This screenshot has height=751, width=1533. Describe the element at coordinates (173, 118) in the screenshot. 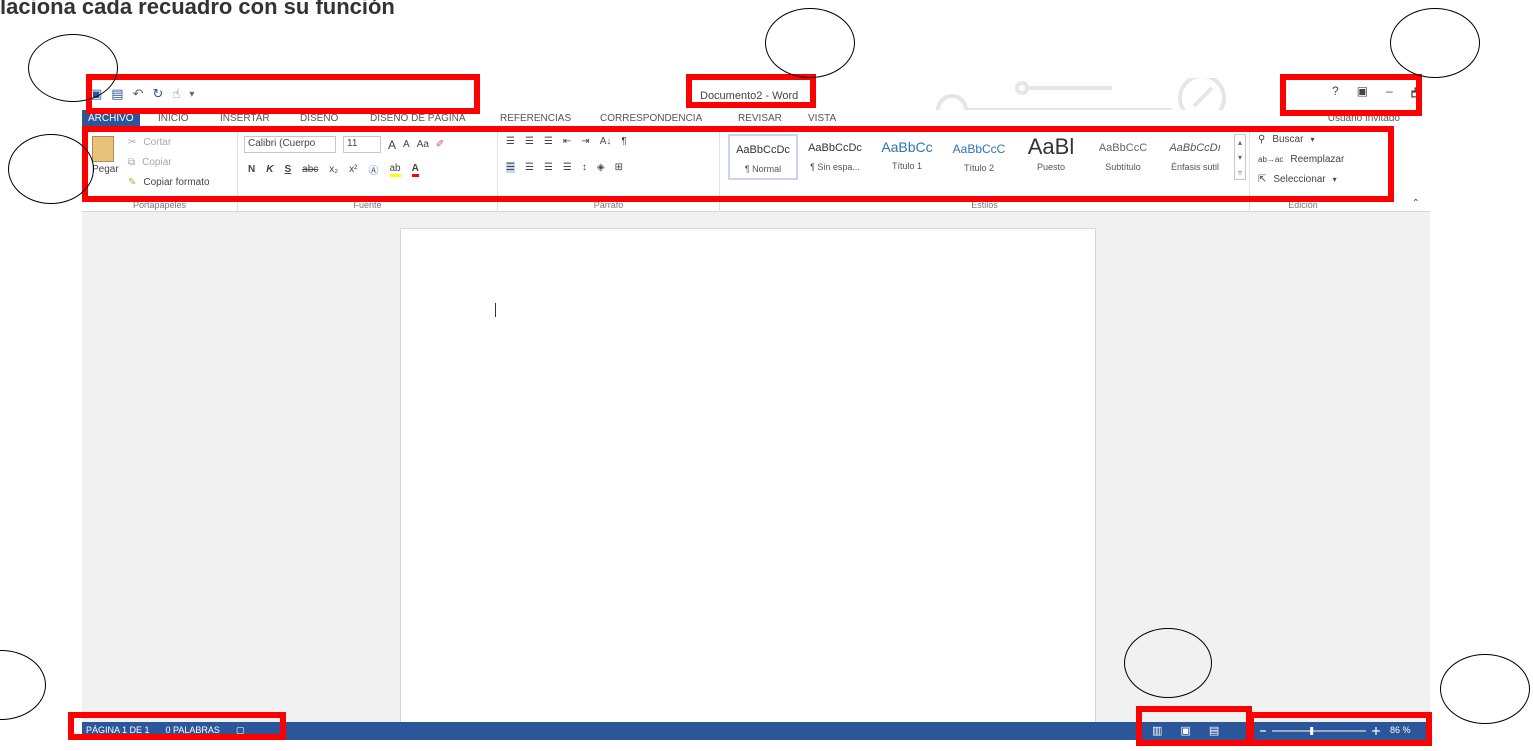

I see `tab-inicio: INICIO` at that location.